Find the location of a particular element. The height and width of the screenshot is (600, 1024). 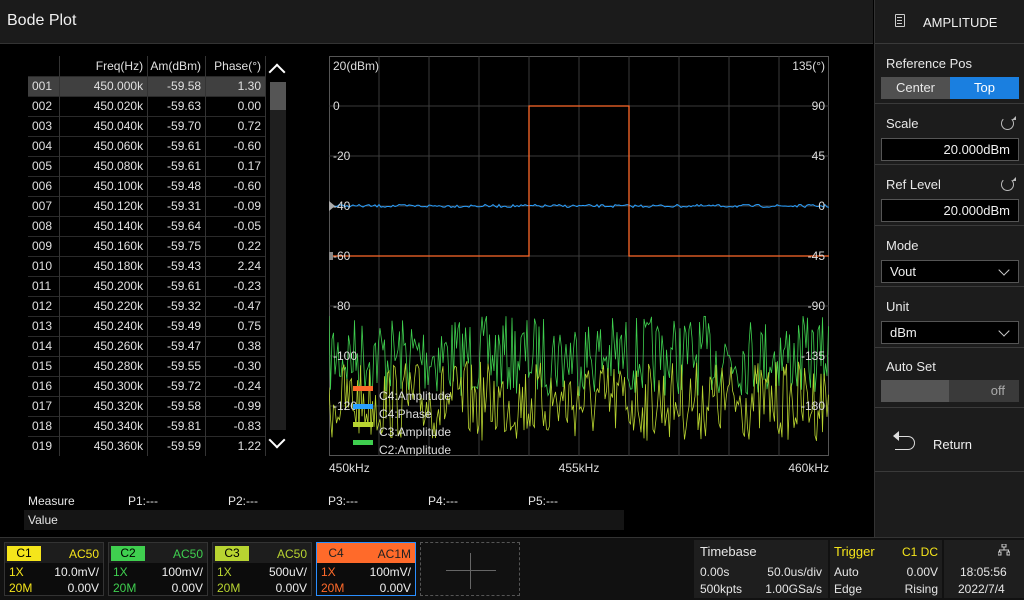

add-channel-slot is located at coordinates (470, 569).